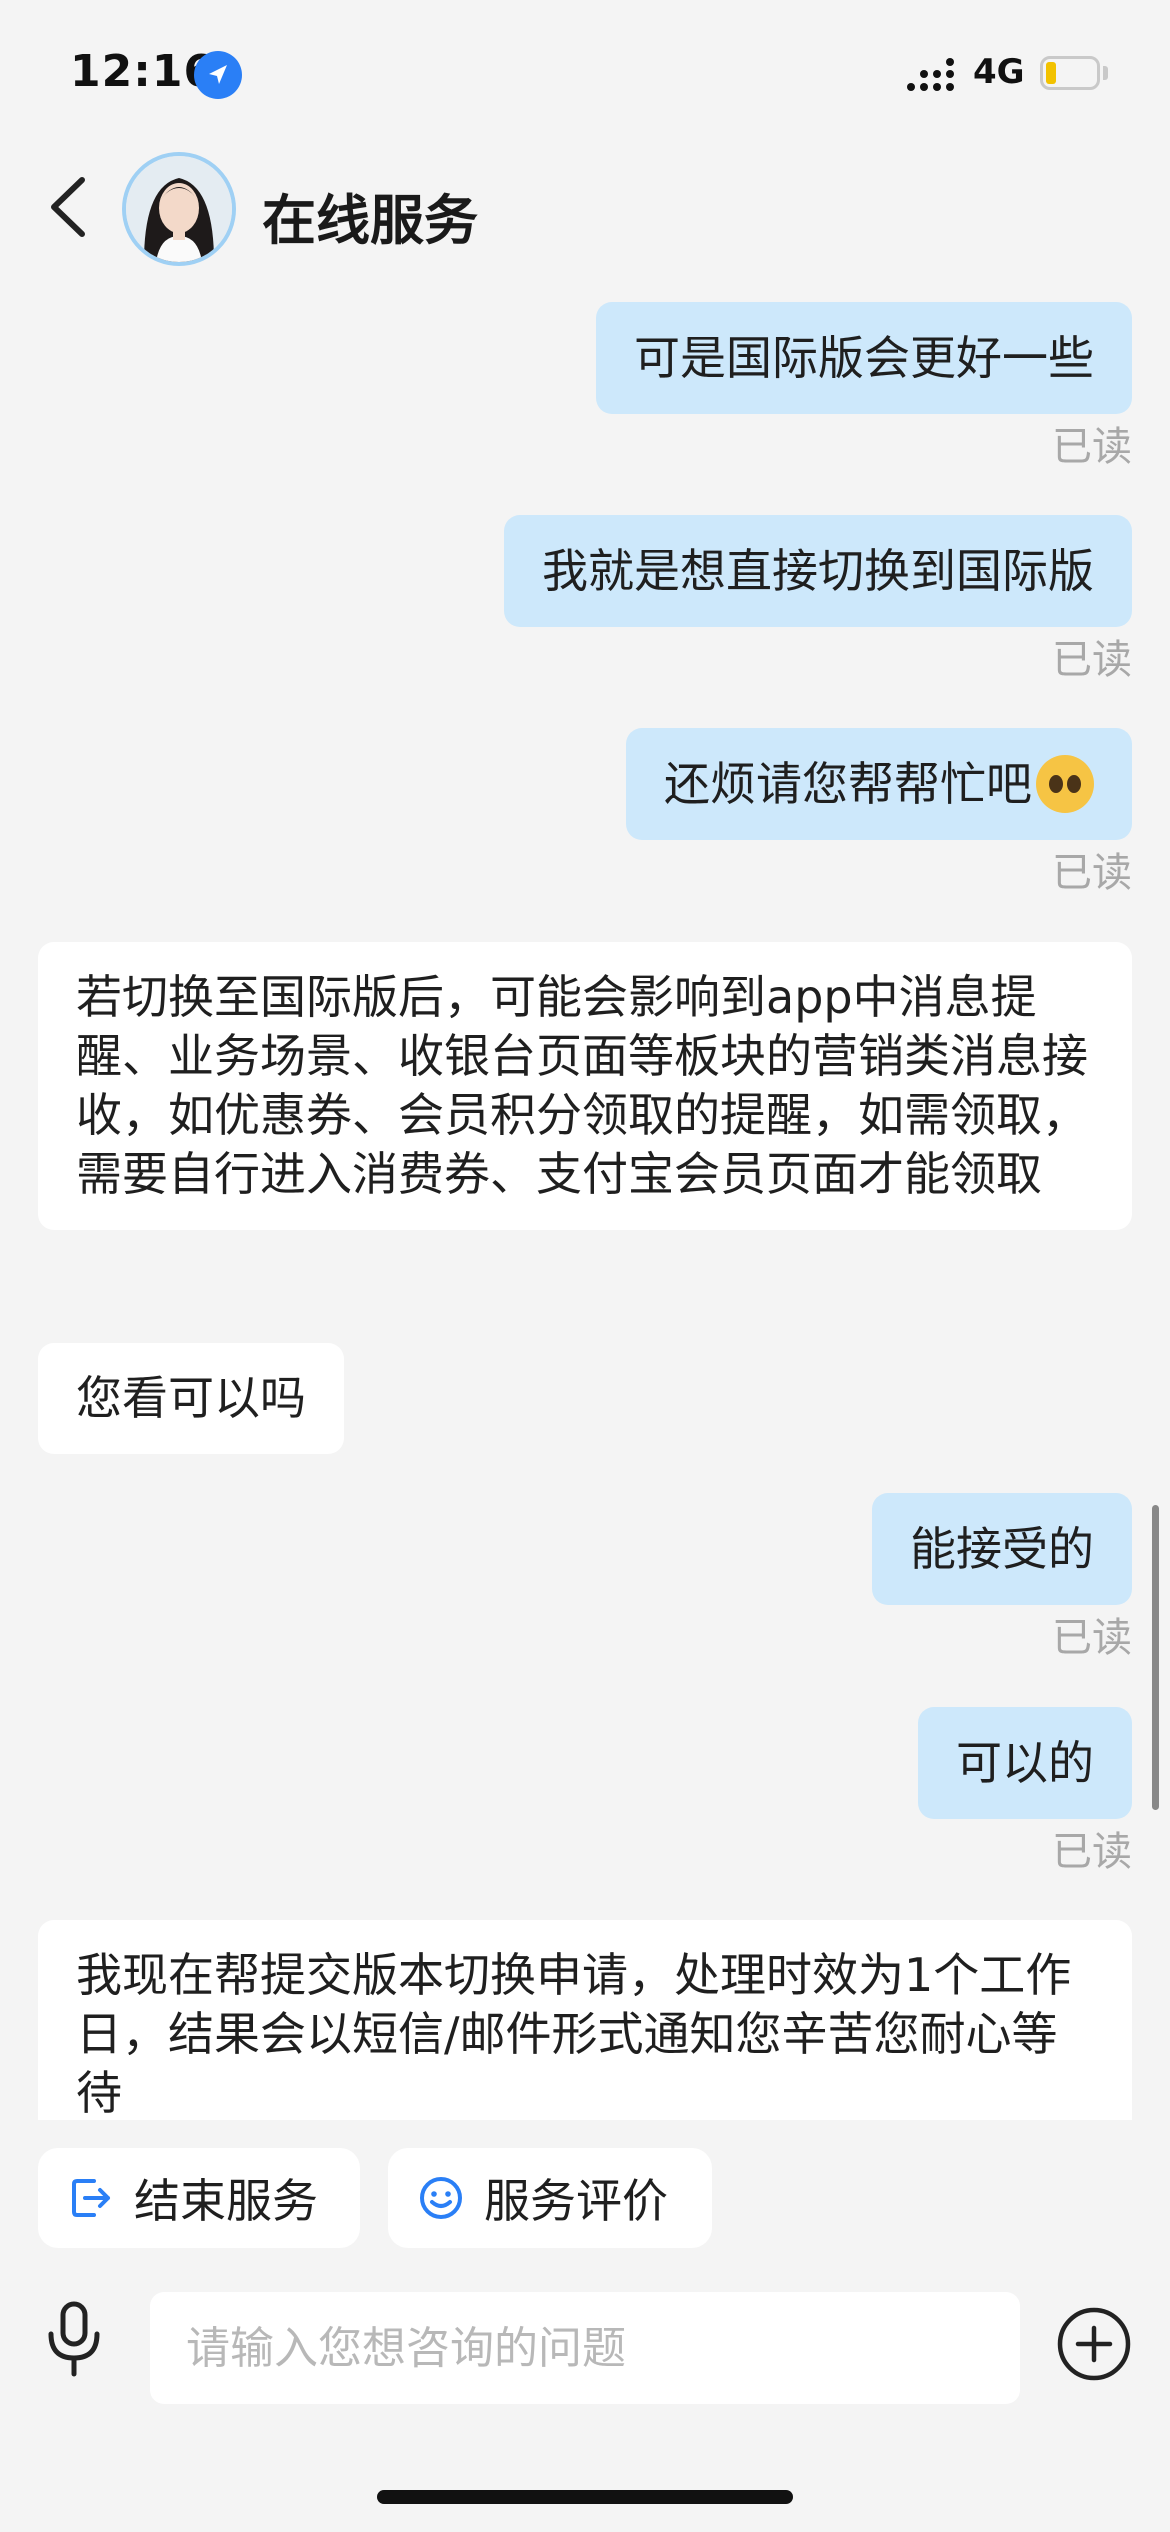 The width and height of the screenshot is (1170, 2532). Describe the element at coordinates (1155, 1657) in the screenshot. I see `chat-scrollbar` at that location.